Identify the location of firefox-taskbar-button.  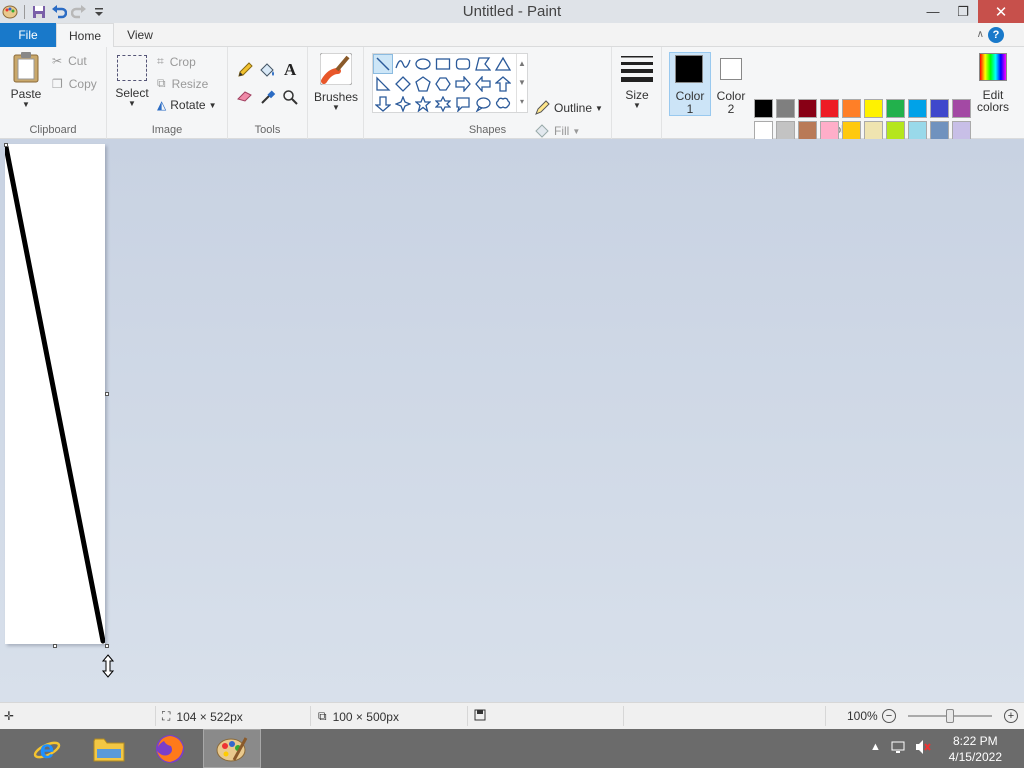
(170, 748).